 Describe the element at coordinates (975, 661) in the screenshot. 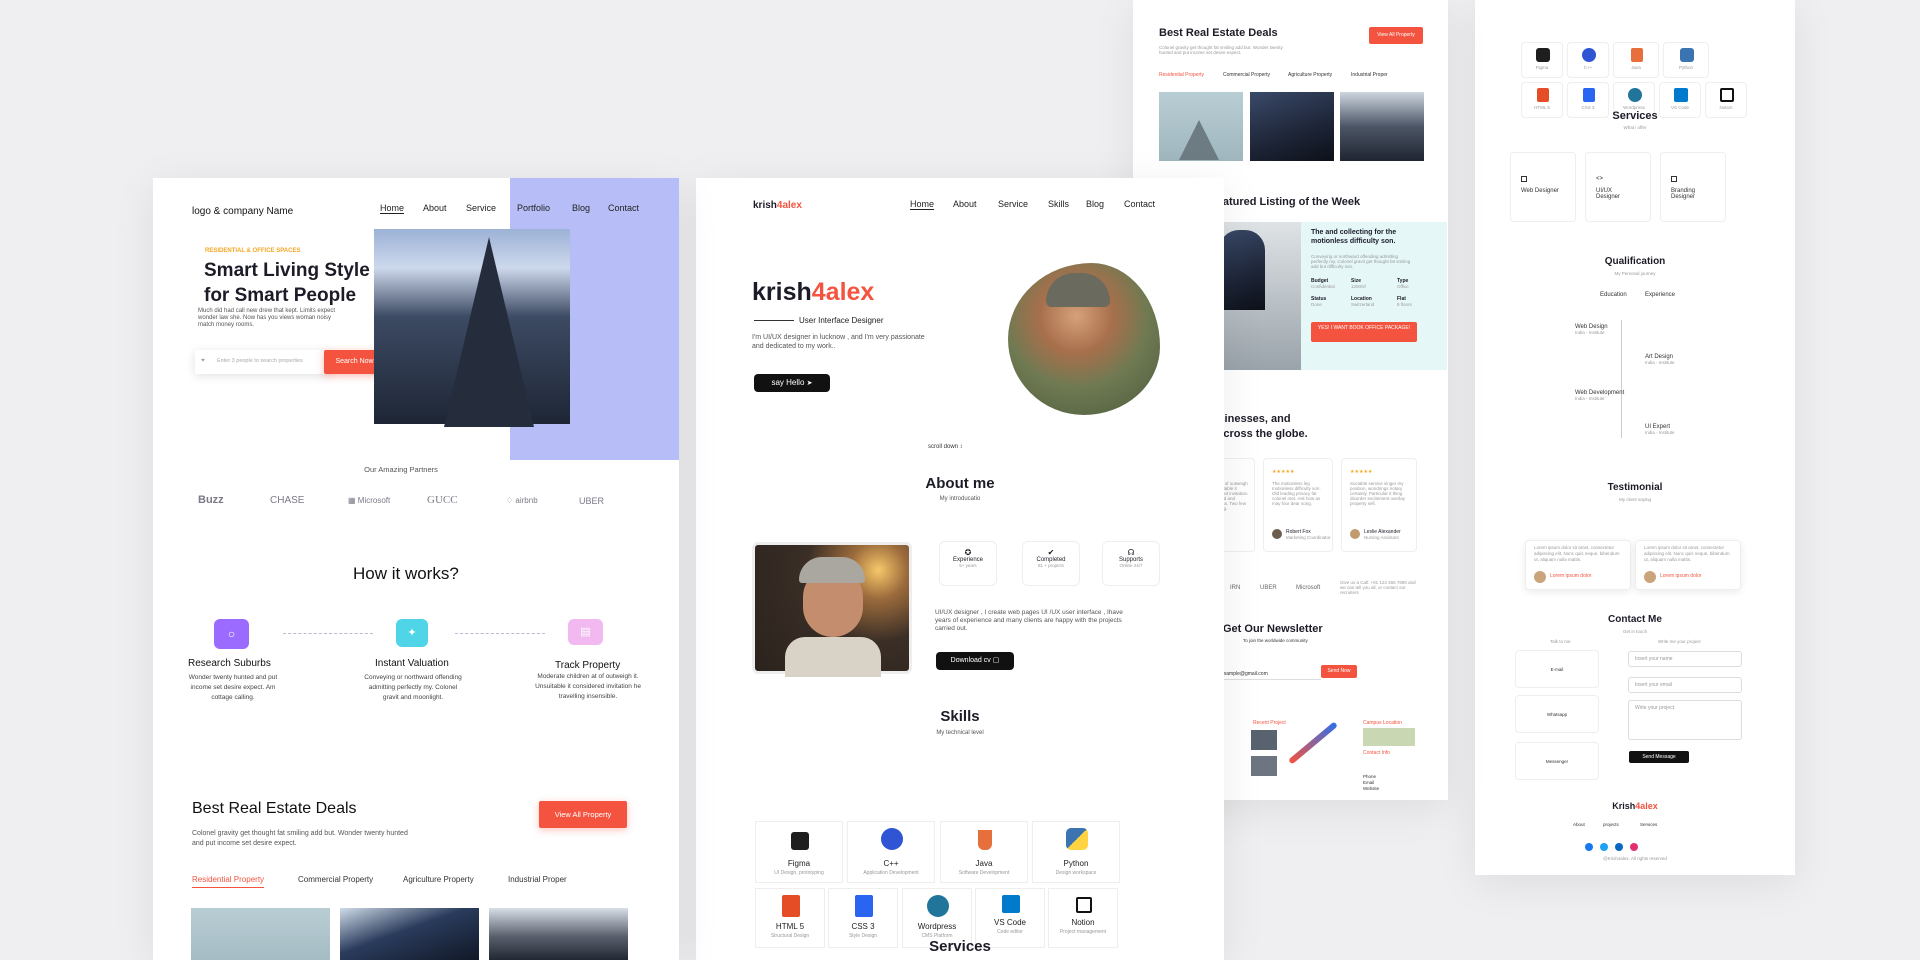

I see `download-cv-button: Download cv ▢` at that location.